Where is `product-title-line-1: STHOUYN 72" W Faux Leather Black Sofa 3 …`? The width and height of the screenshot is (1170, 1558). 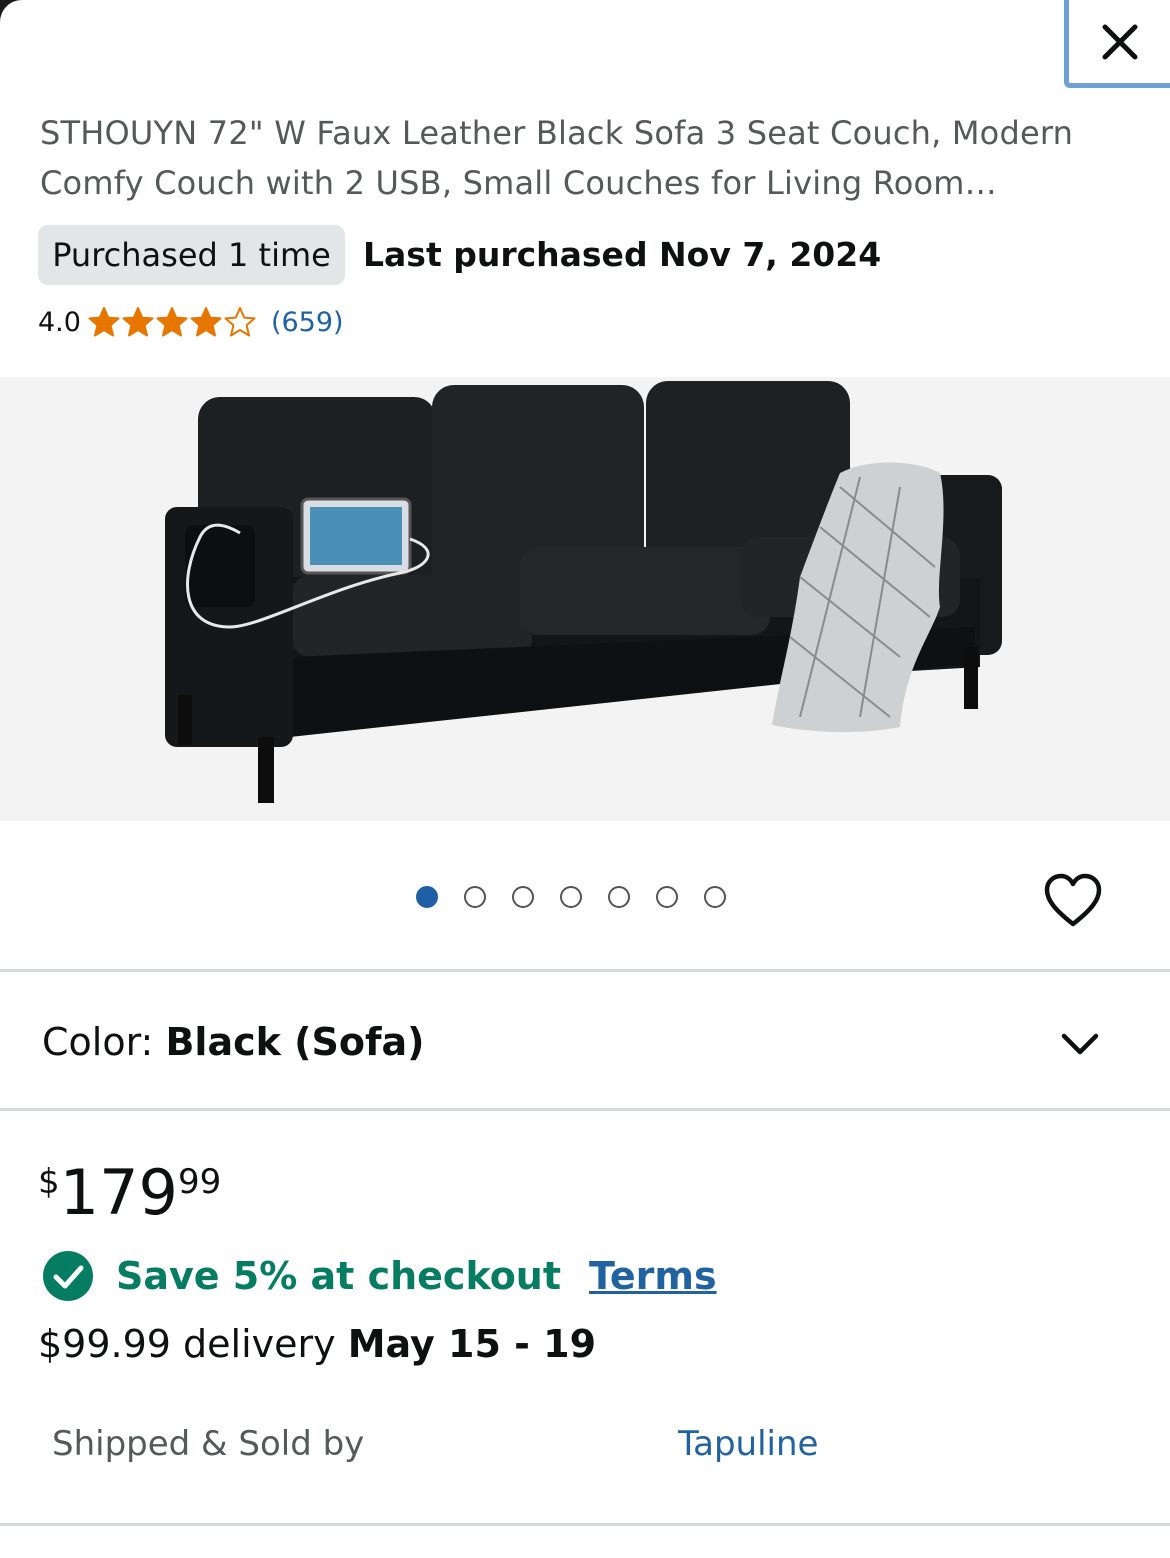 product-title-line-1: STHOUYN 72" W Faux Leather Black Sofa 3 … is located at coordinates (557, 133).